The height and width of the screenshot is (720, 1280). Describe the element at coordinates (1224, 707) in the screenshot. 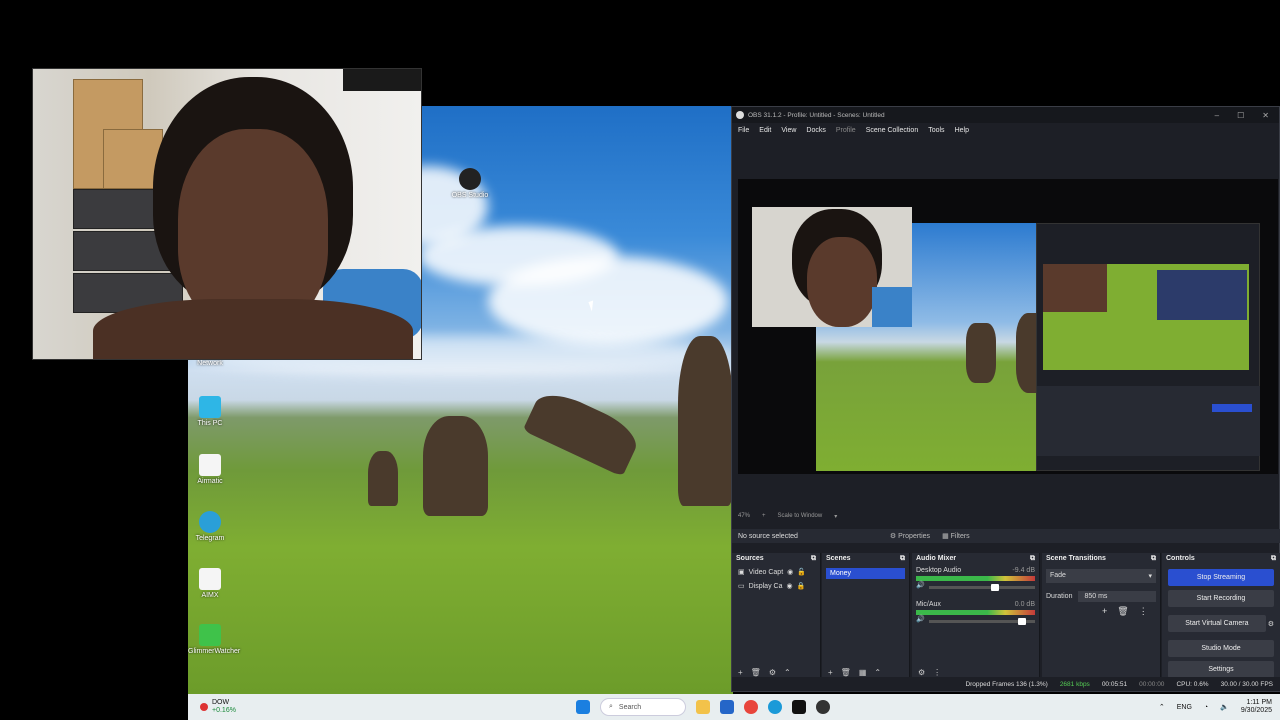

I see `volume-icon: 🔈` at that location.